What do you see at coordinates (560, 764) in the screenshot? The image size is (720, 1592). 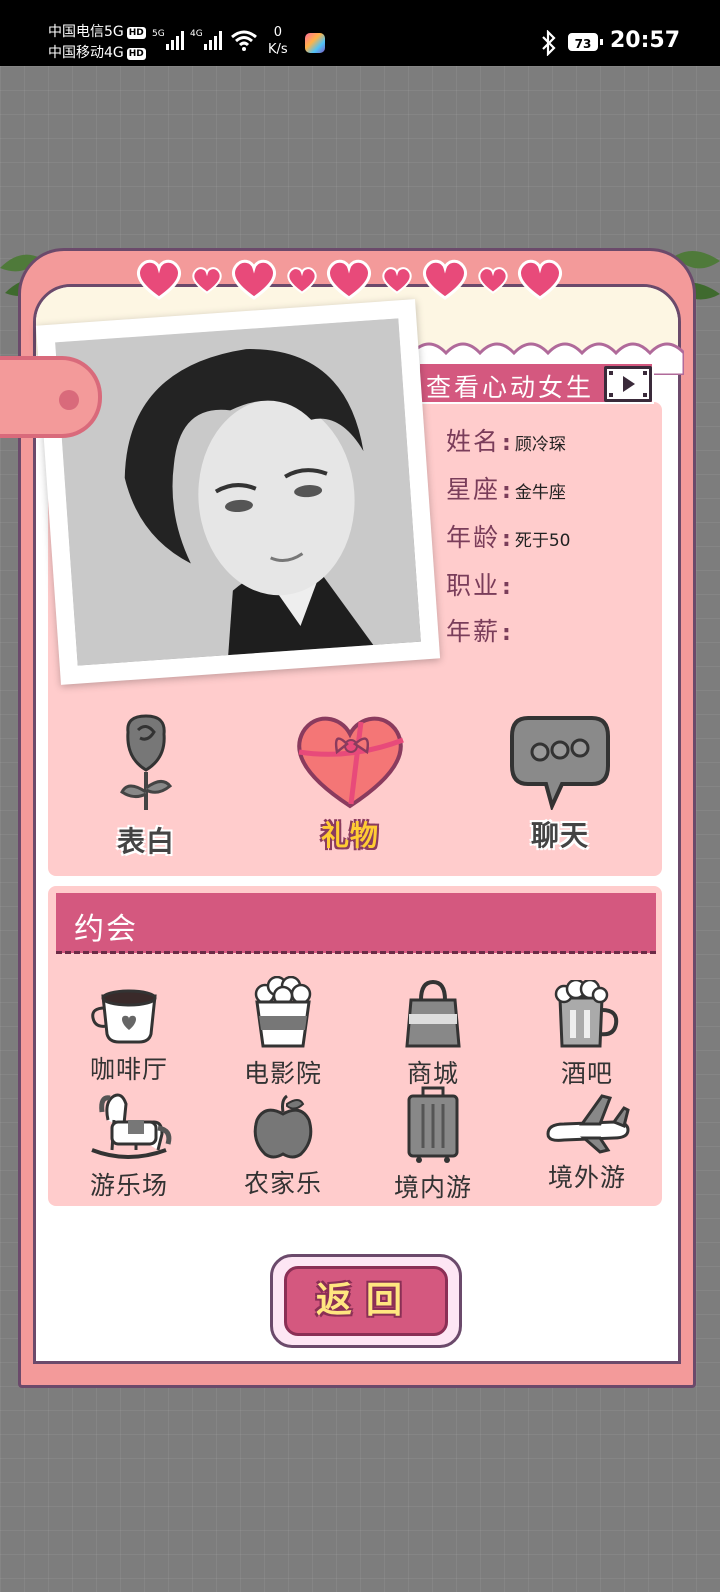 I see `chat-bubble-icon` at bounding box center [560, 764].